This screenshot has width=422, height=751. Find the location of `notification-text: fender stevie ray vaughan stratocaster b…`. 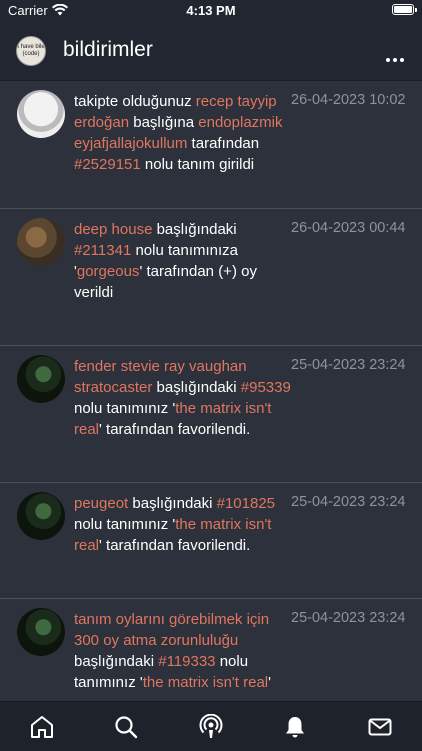

notification-text: fender stevie ray vaughan stratocaster b… is located at coordinates (183, 398).